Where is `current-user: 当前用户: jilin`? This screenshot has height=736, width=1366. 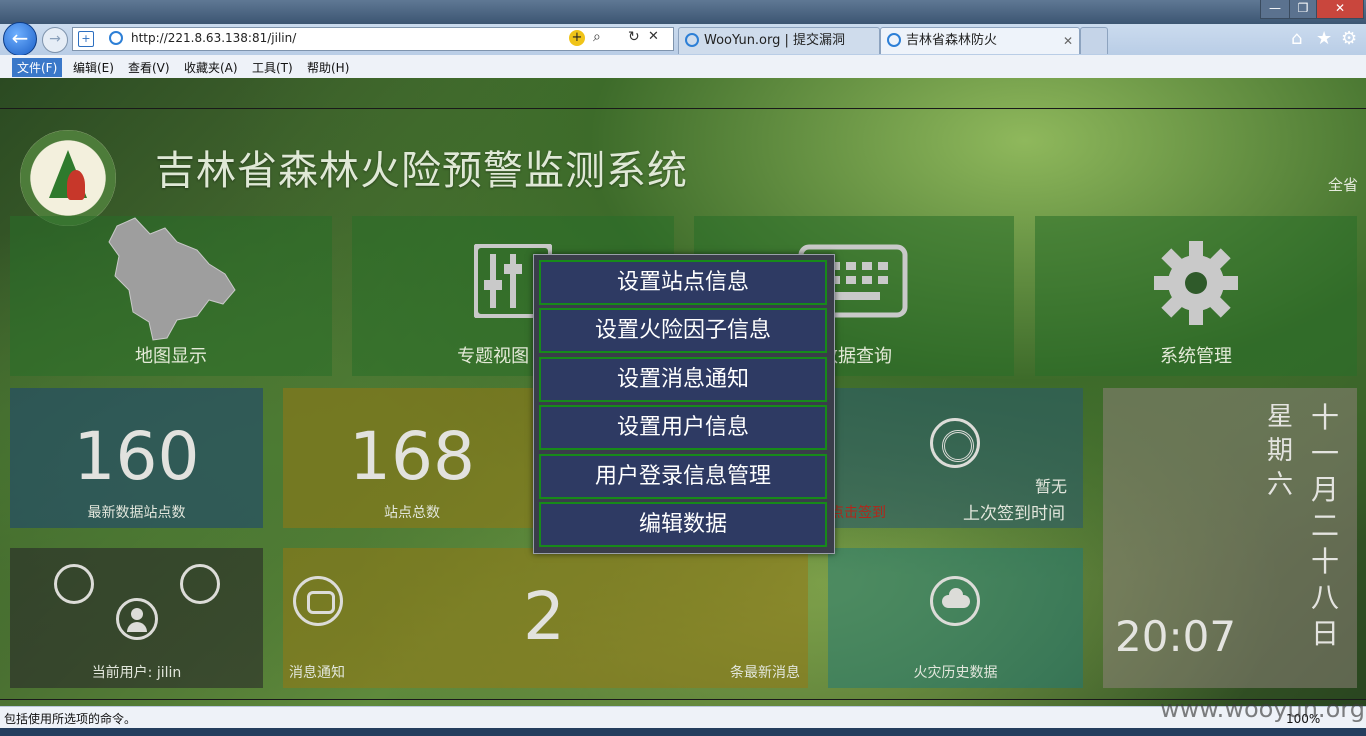
current-user: 当前用户: jilin is located at coordinates (136, 673).